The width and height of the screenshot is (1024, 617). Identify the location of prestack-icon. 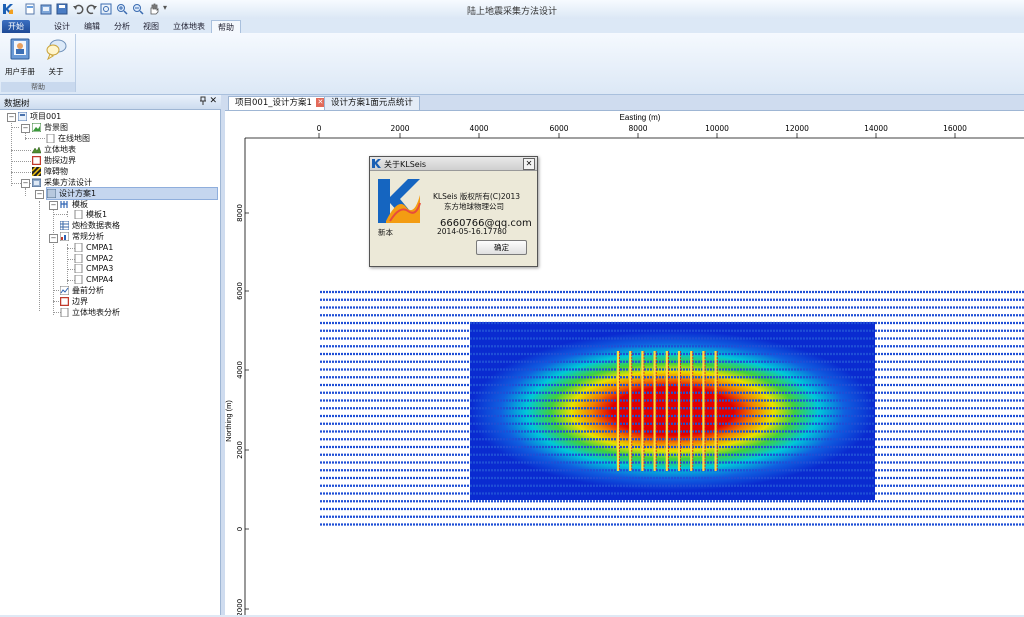
(64, 290).